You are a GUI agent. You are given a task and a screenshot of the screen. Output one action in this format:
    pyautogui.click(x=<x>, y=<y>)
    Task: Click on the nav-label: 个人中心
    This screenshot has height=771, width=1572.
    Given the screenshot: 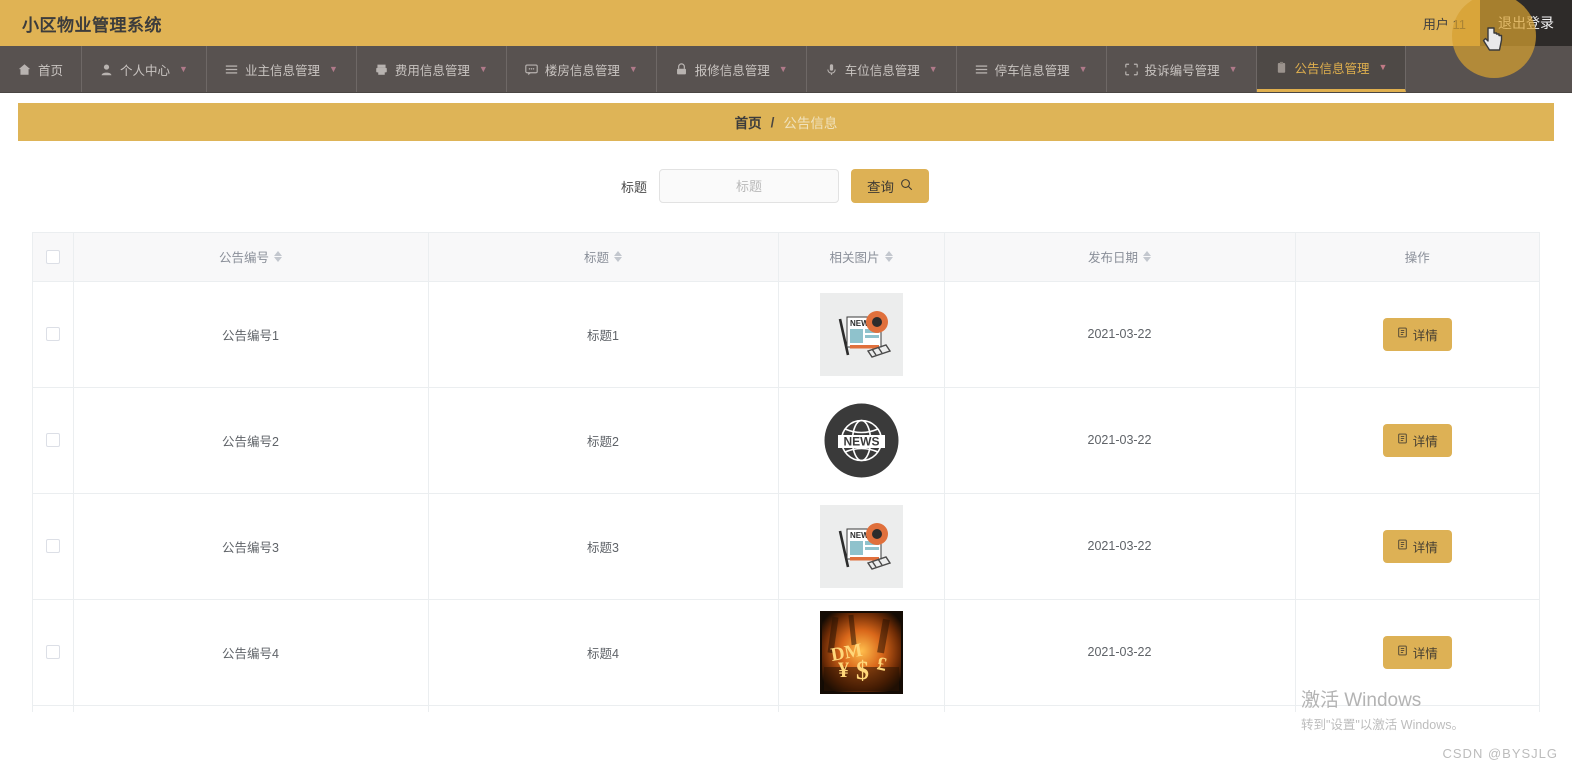 What is the action you would take?
    pyautogui.click(x=145, y=70)
    